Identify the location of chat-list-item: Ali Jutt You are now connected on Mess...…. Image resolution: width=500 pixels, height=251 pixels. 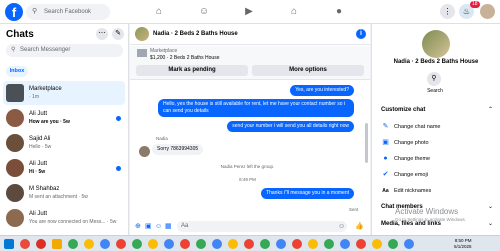
(64, 218).